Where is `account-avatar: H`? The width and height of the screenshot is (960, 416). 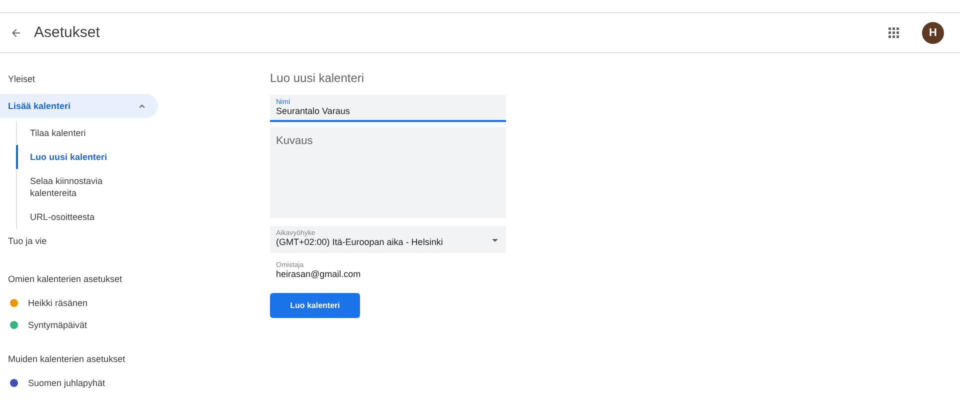 account-avatar: H is located at coordinates (933, 33).